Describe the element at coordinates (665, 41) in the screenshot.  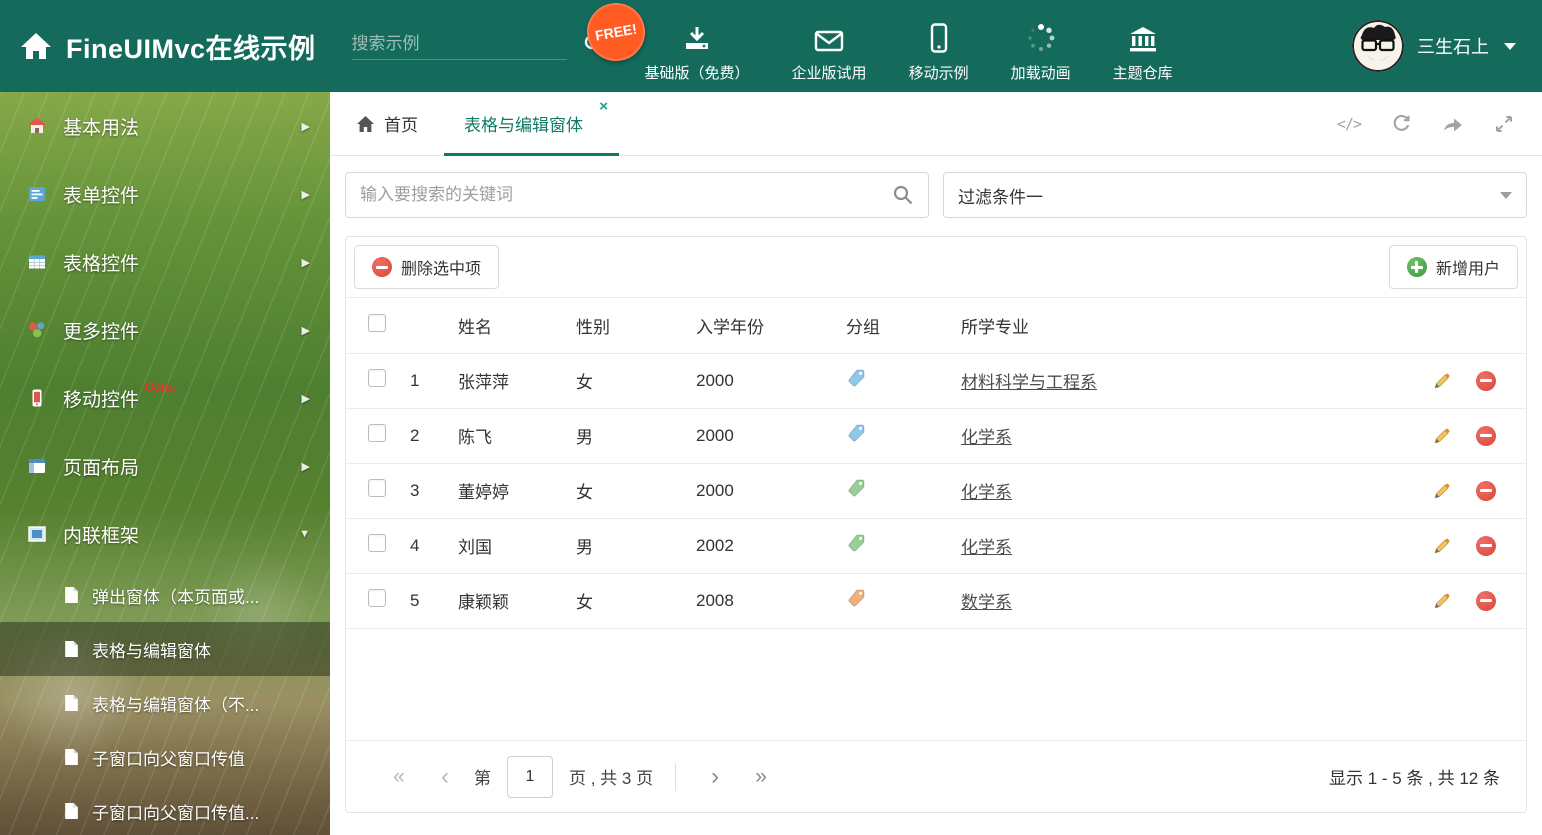
I see `nav-item-basic-edition: FREE! 基础版（免费）` at that location.